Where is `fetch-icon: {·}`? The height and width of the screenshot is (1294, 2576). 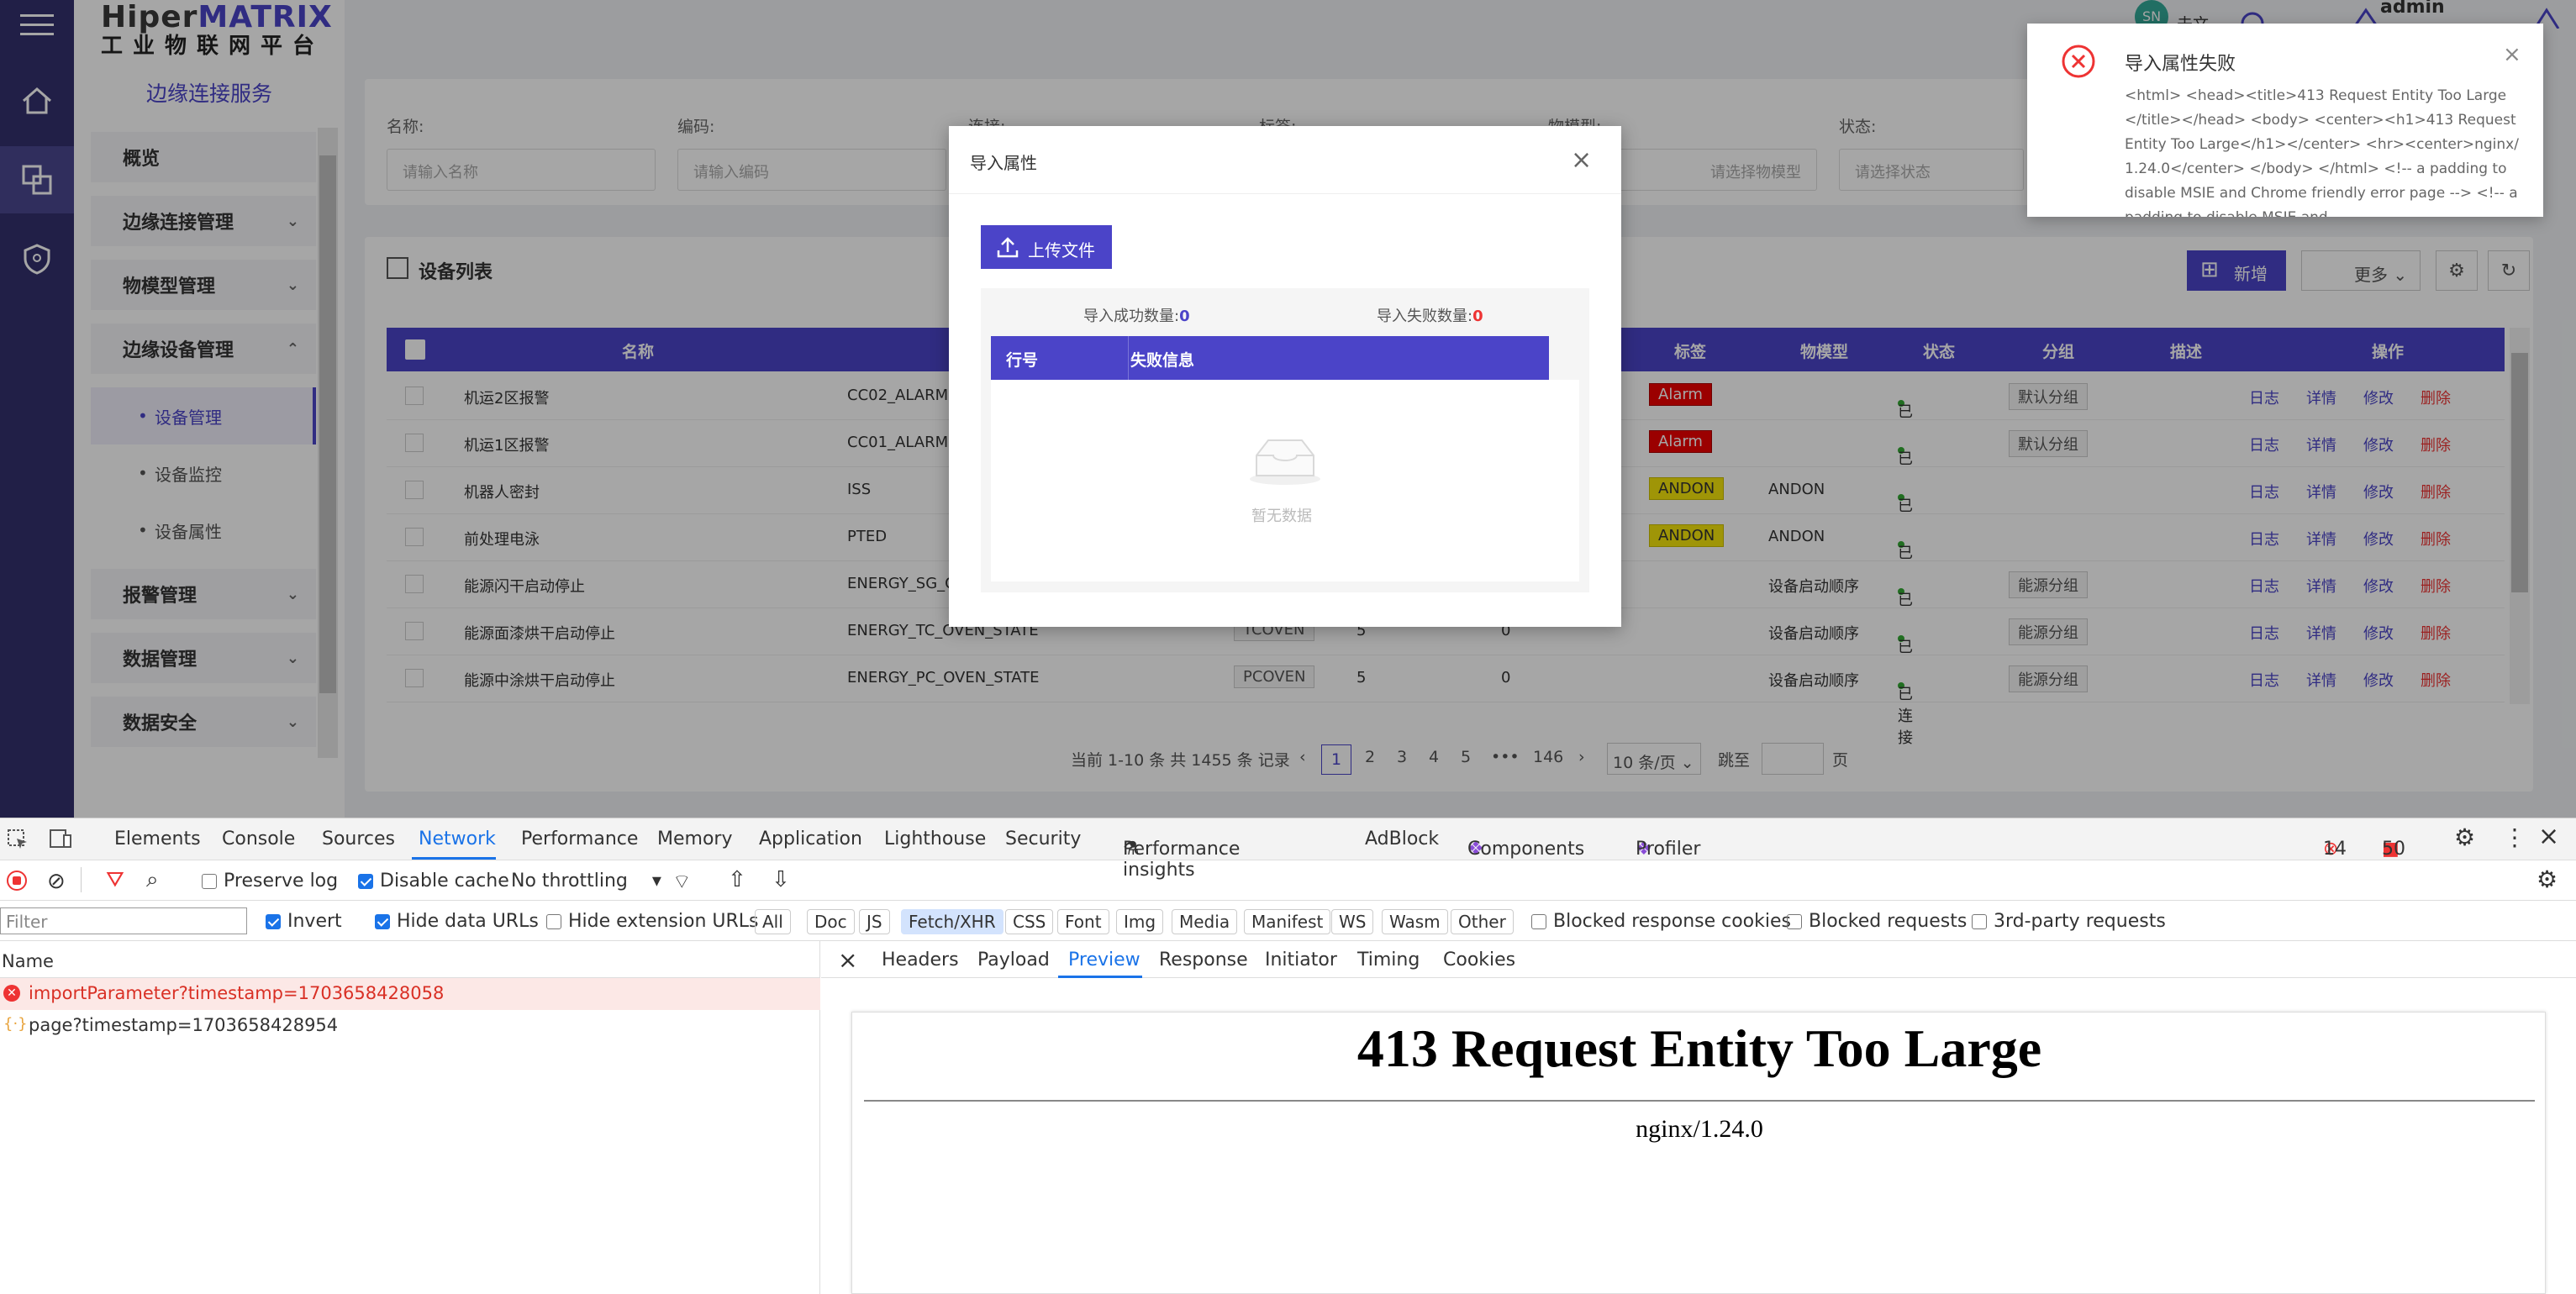
fetch-icon: {·} is located at coordinates (15, 1024).